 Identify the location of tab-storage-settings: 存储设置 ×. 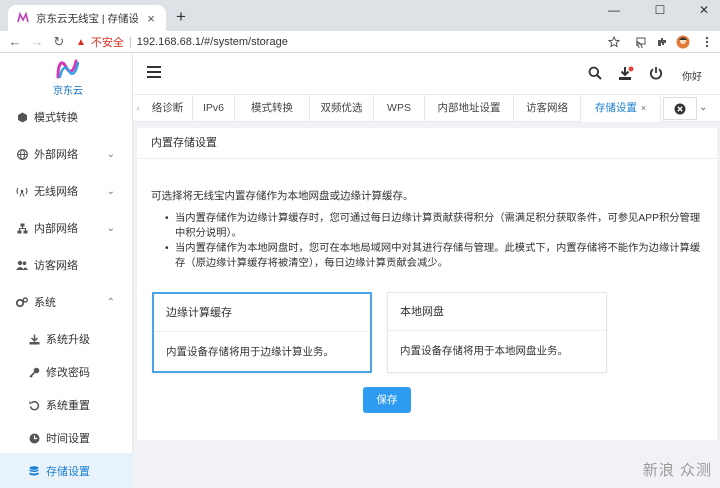
(621, 108).